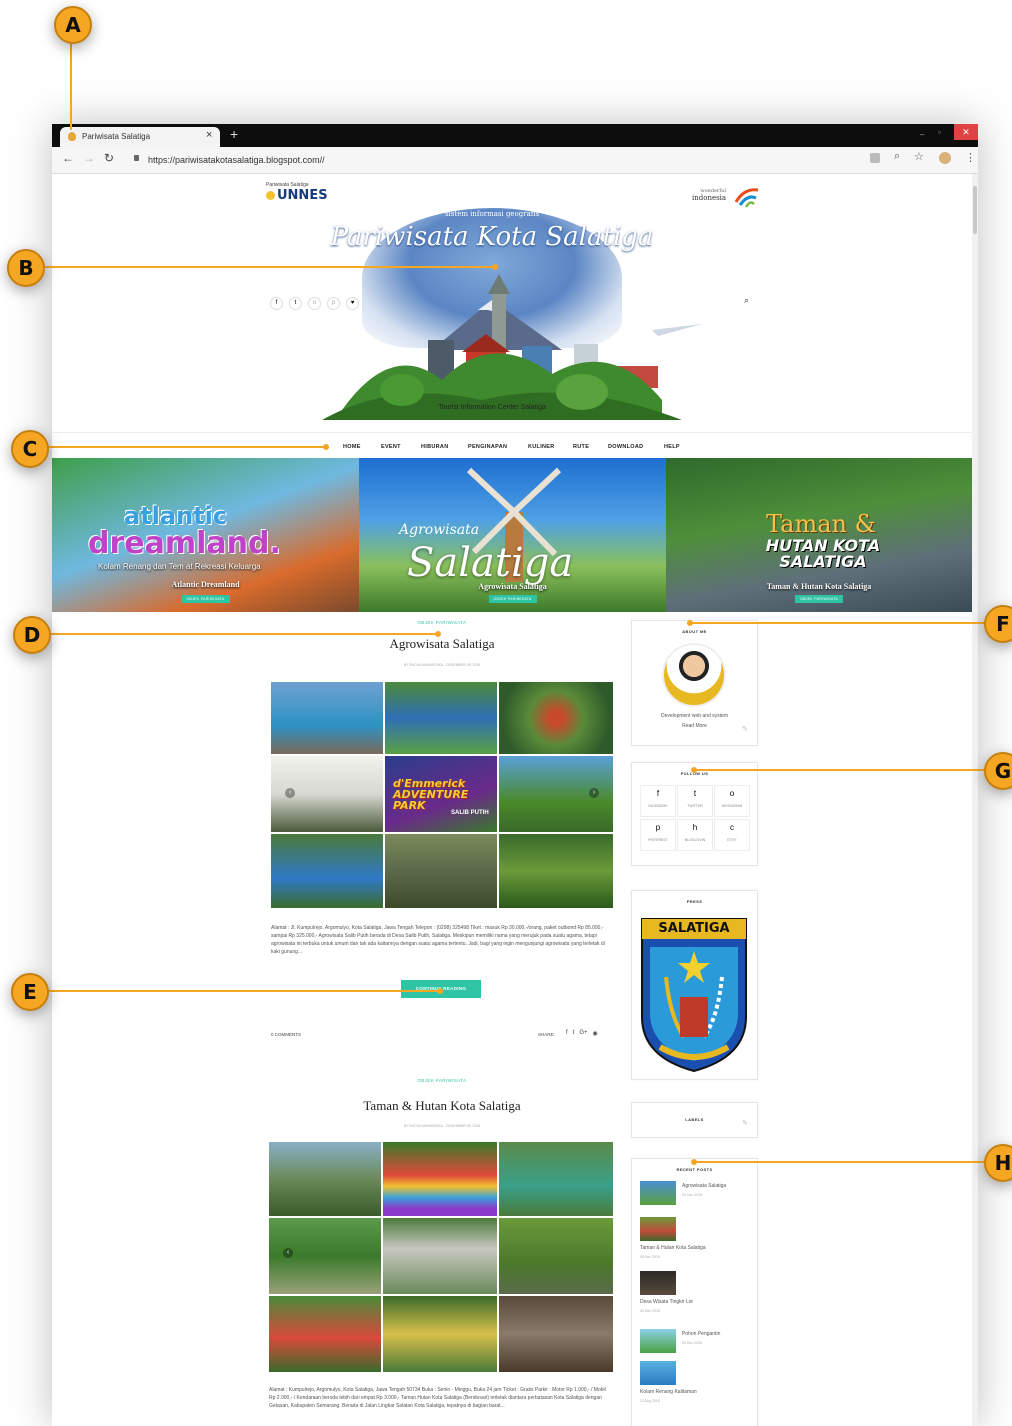  Describe the element at coordinates (840, 1162) in the screenshot. I see `callout-h-line` at that location.